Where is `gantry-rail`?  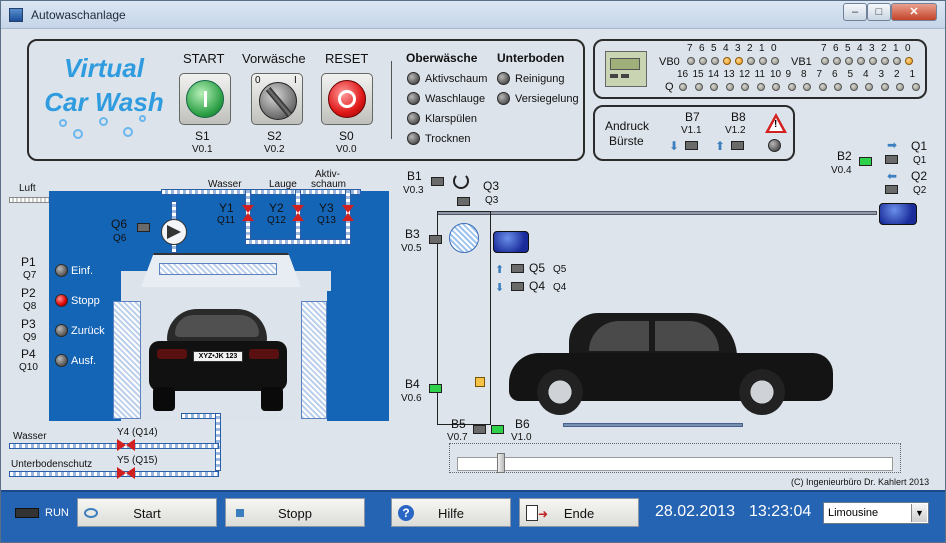
gantry-rail is located at coordinates (657, 213).